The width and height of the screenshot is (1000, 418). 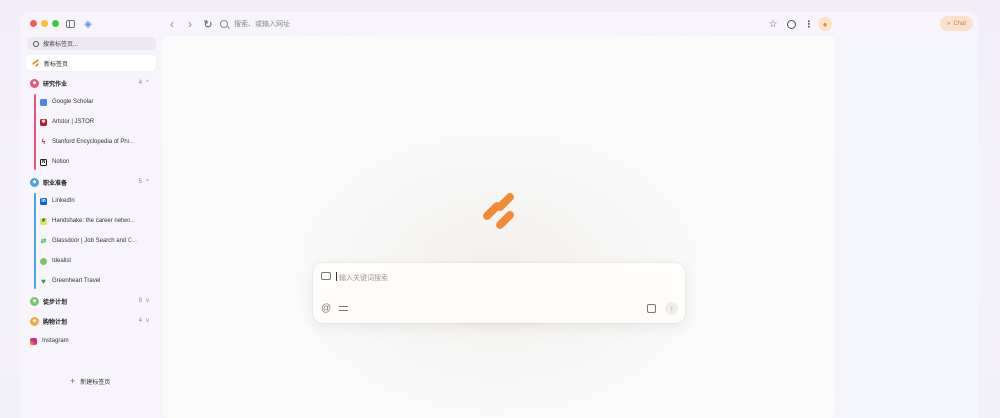 What do you see at coordinates (140, 301) in the screenshot?
I see `group-count: 8` at bounding box center [140, 301].